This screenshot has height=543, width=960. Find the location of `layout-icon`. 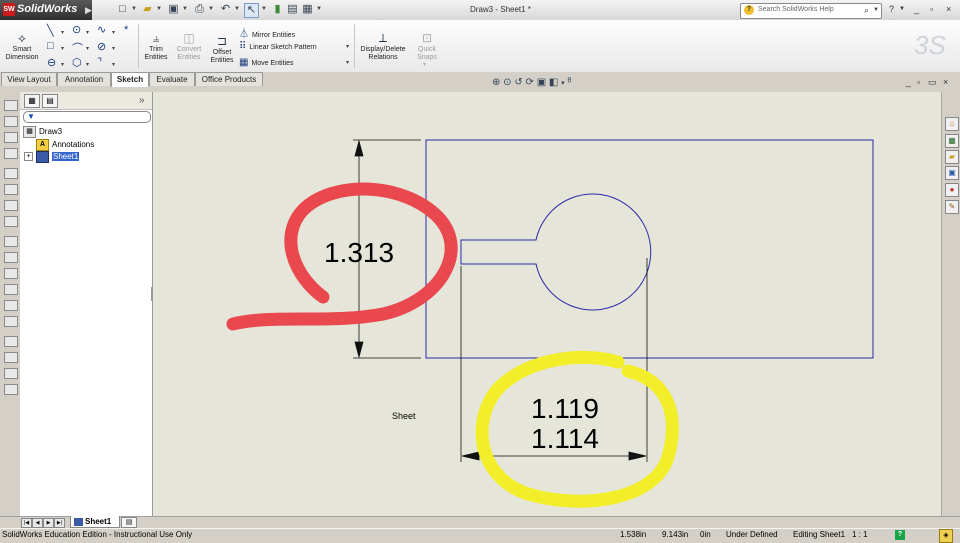

layout-icon is located at coordinates (11, 137).